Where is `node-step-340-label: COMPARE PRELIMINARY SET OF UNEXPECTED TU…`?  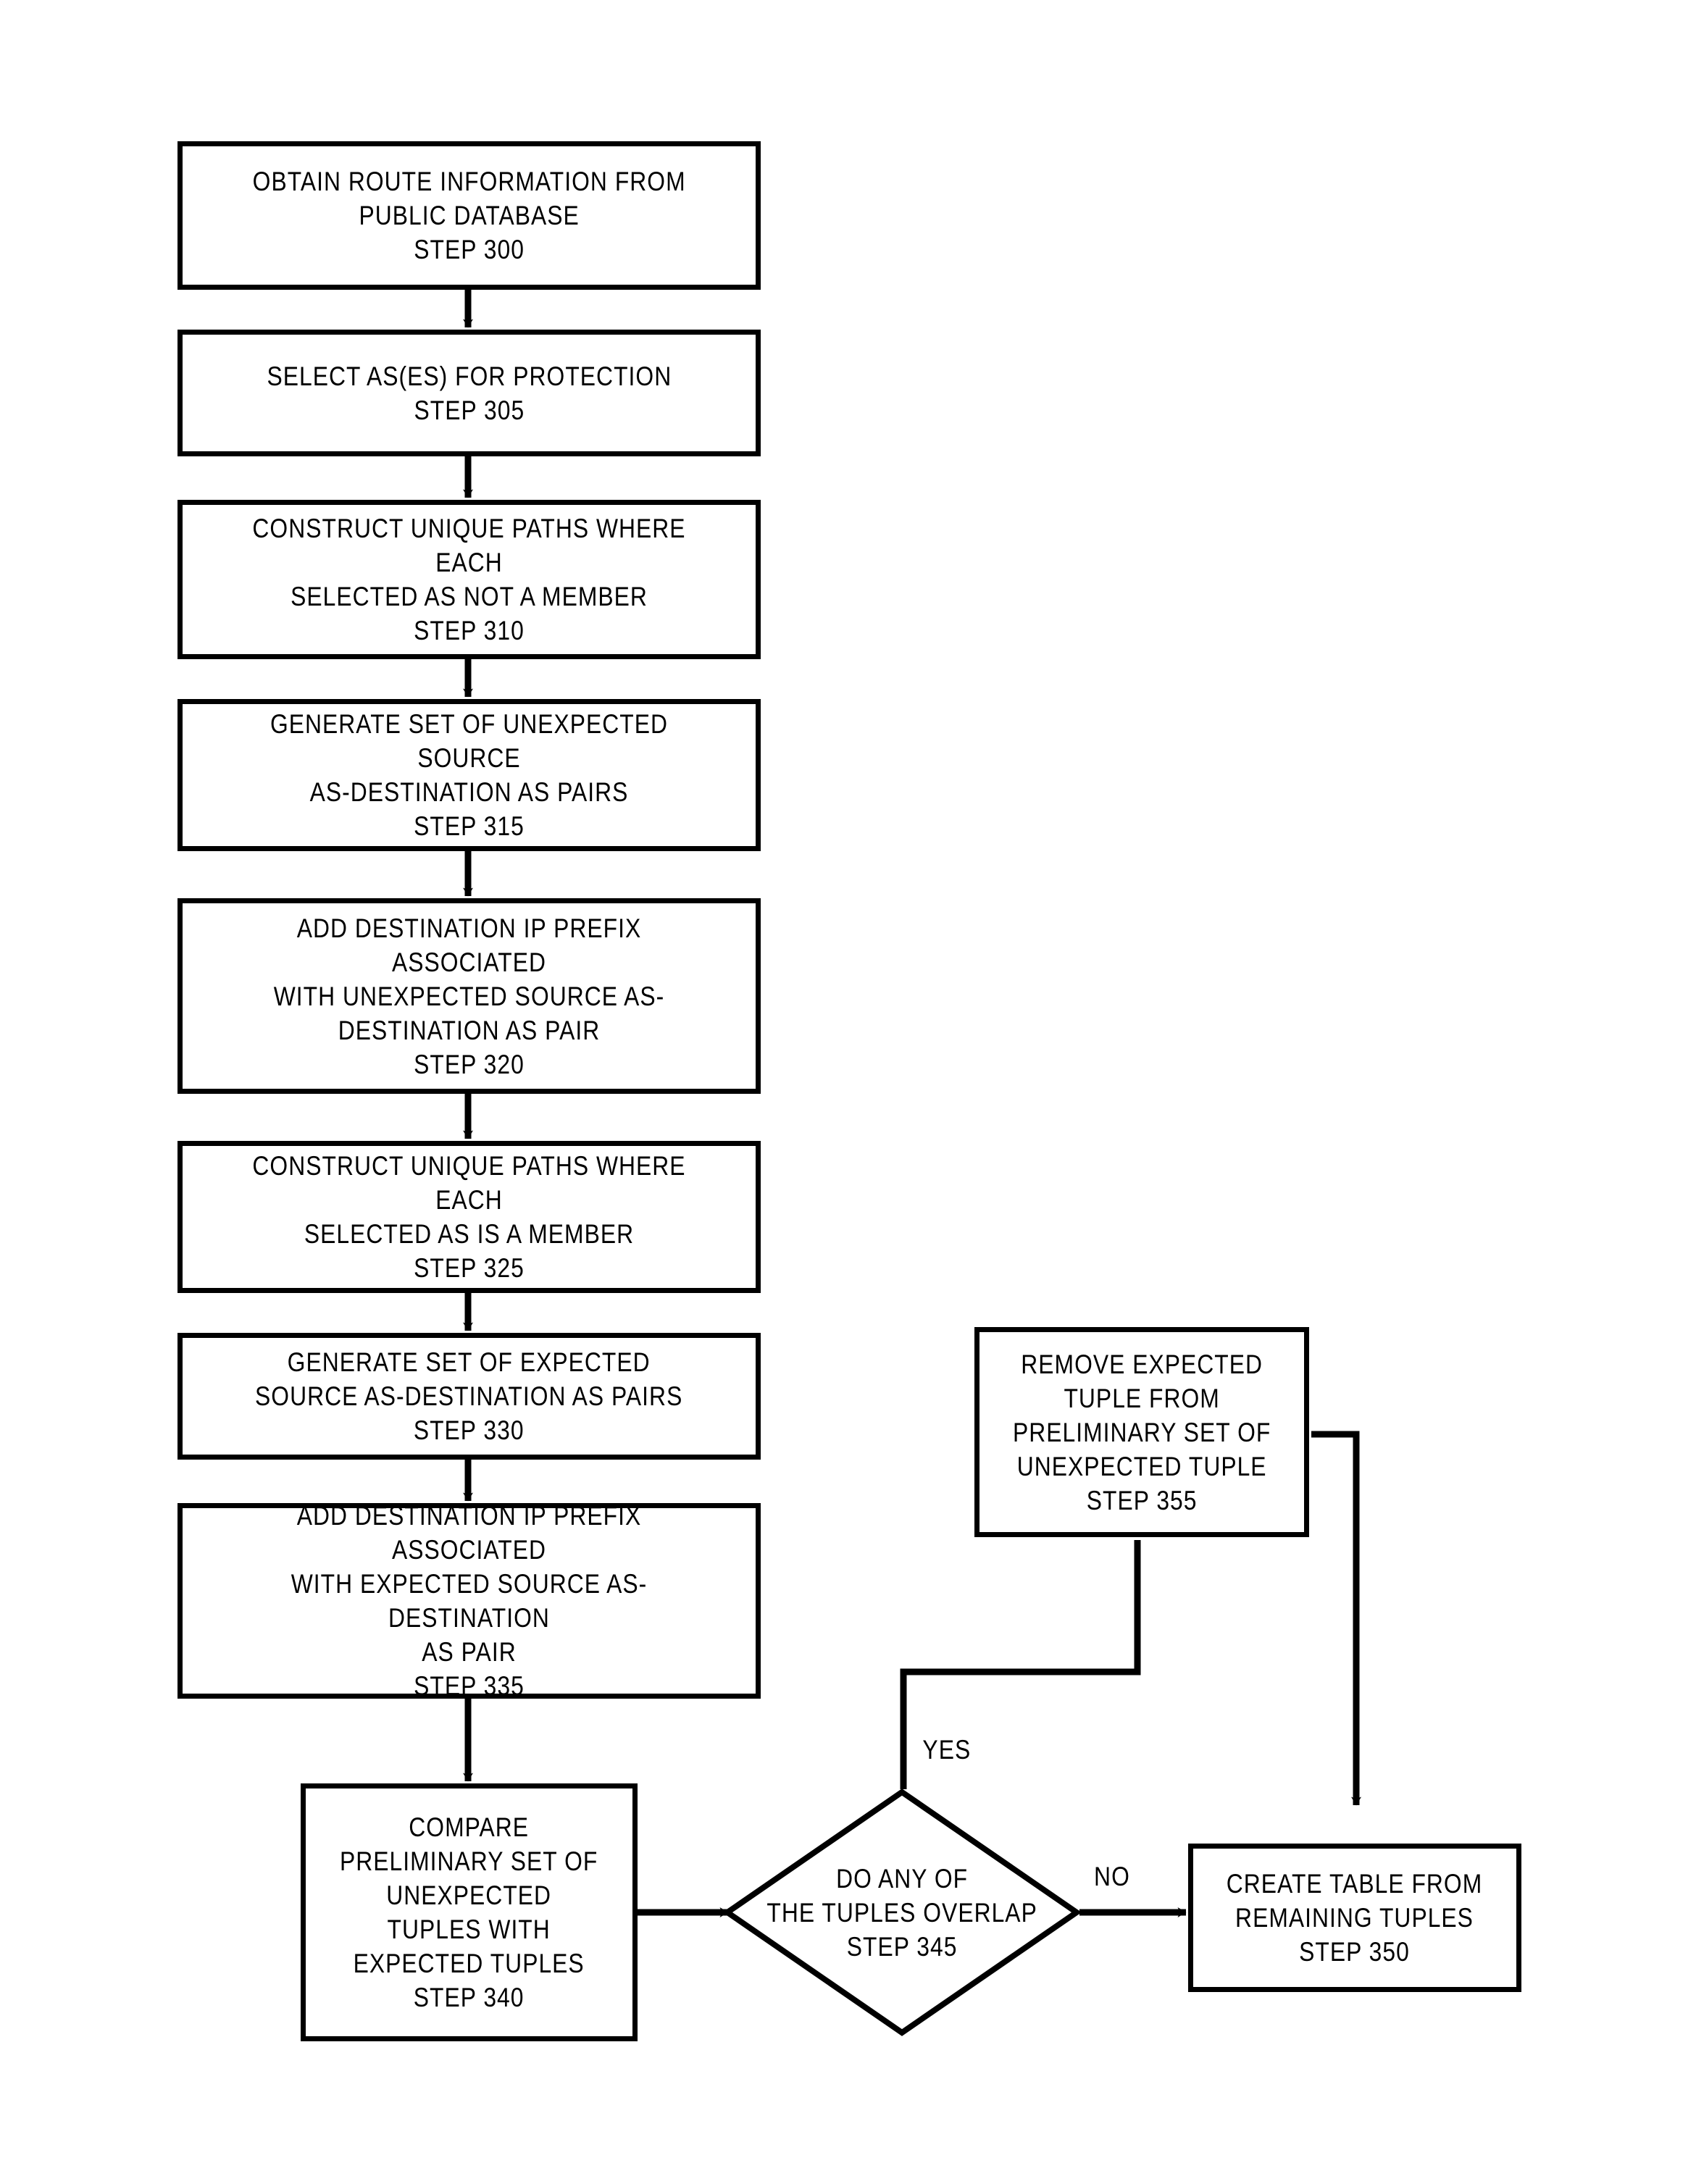
node-step-340-label: COMPARE PRELIMINARY SET OF UNEXPECTED TU… is located at coordinates (469, 1912).